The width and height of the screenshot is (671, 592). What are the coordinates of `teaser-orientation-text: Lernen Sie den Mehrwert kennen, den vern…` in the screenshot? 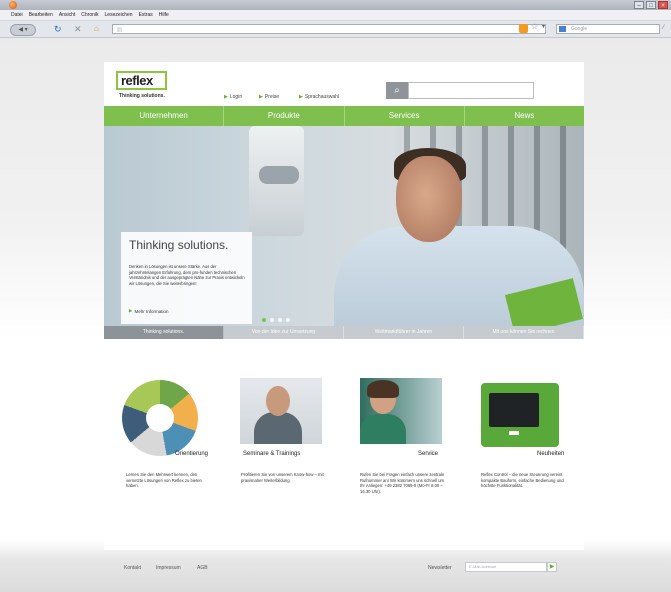 It's located at (164, 480).